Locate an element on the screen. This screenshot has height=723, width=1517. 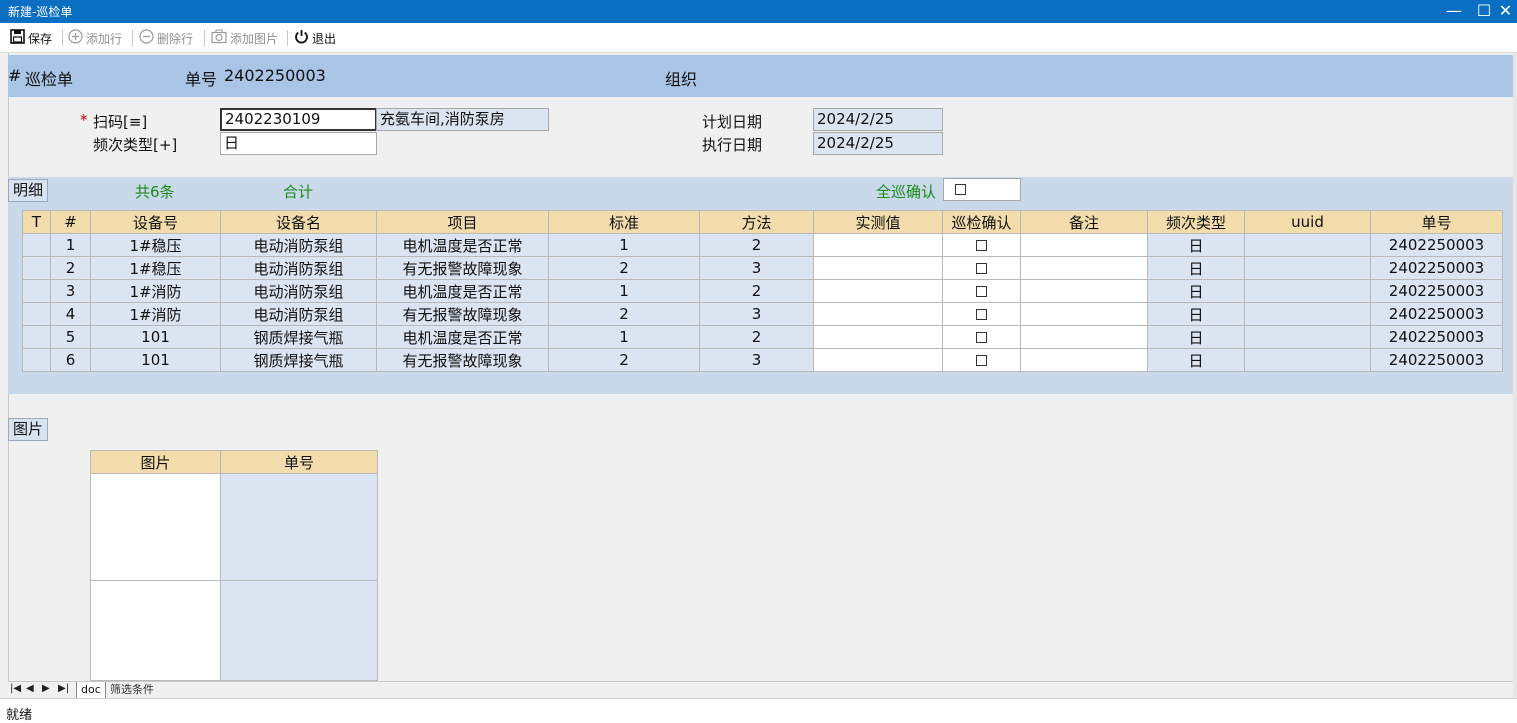
table-row: 4 1#消防 电动消防泵组 有无报警故障现象 2 3 日 2402250003 is located at coordinates (762, 314).